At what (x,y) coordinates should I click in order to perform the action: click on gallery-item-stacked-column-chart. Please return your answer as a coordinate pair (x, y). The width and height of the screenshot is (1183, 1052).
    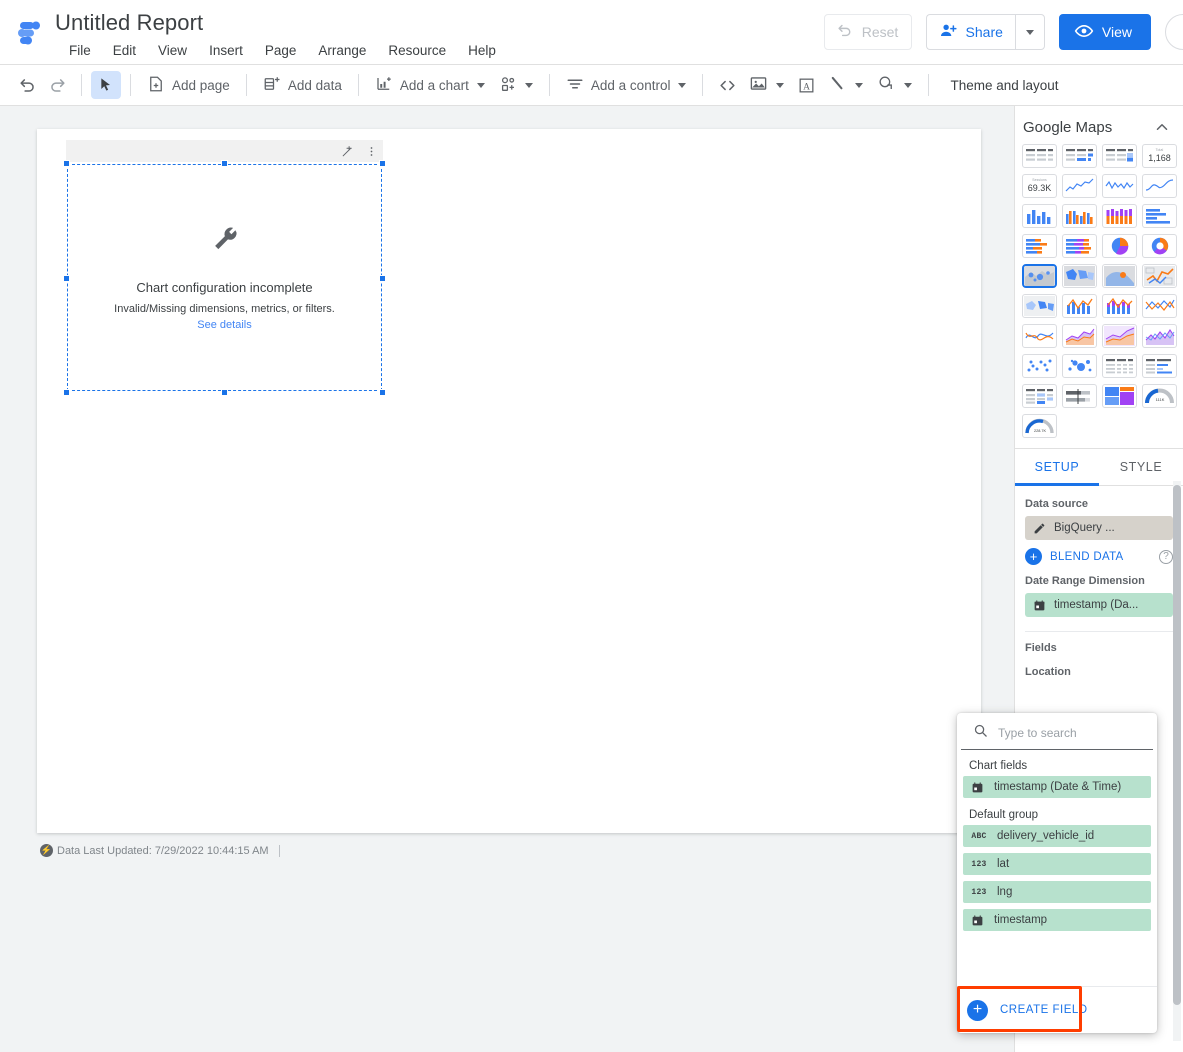
    Looking at the image, I should click on (1119, 216).